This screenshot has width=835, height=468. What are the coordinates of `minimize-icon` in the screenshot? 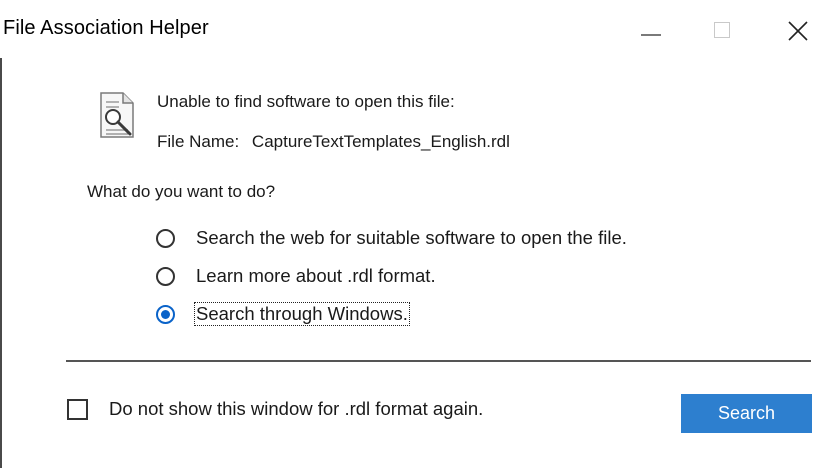 It's located at (651, 35).